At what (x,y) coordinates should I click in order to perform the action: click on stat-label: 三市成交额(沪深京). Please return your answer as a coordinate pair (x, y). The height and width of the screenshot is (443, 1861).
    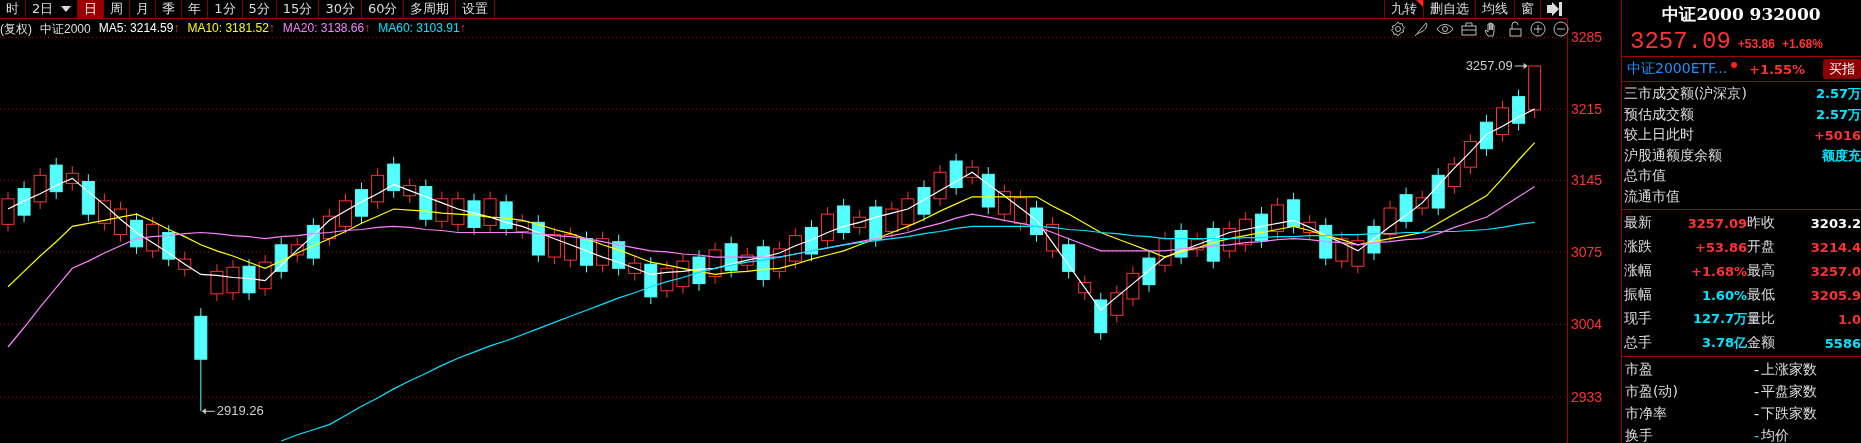
    Looking at the image, I should click on (1685, 94).